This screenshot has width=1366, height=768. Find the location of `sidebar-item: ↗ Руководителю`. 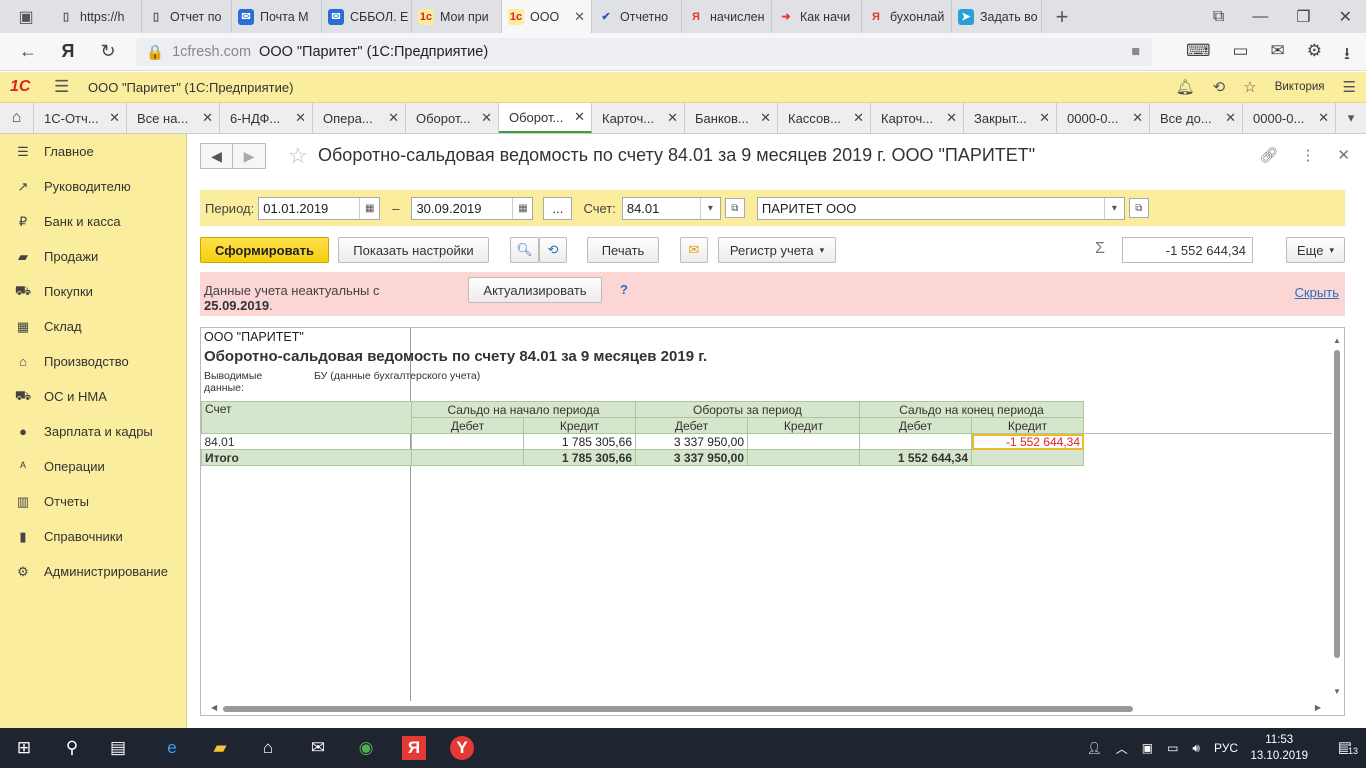

sidebar-item: ↗ Руководителю is located at coordinates (93, 186).